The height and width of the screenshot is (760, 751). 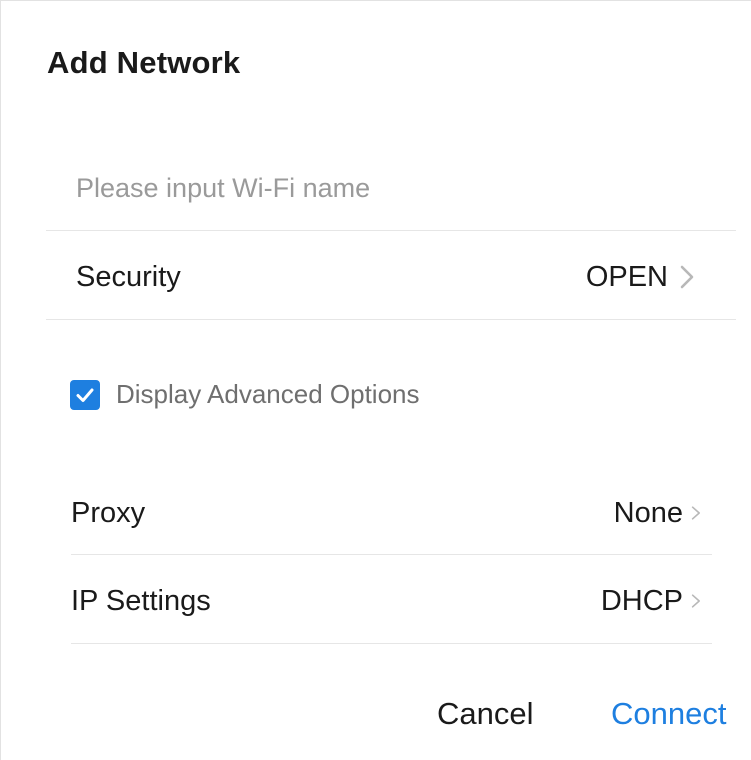 I want to click on proxy-value: None, so click(x=648, y=512).